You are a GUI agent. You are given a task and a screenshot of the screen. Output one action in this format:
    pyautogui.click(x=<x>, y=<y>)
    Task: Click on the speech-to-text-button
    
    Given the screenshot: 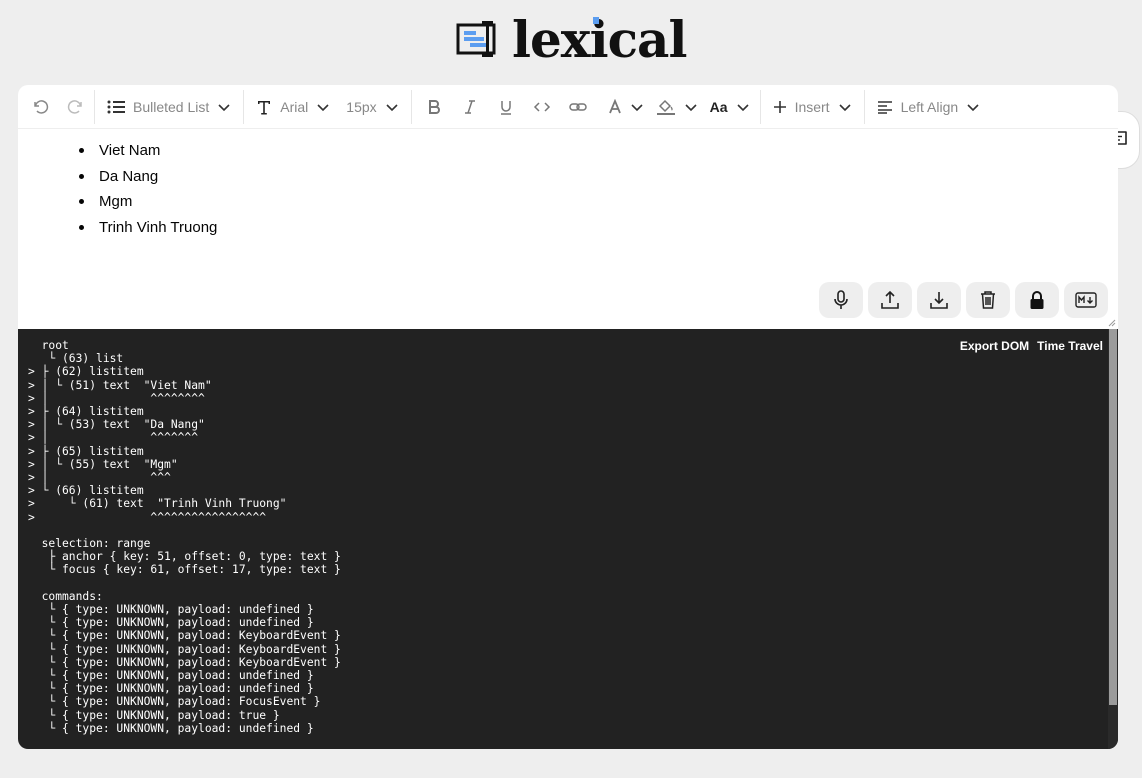 What is the action you would take?
    pyautogui.click(x=841, y=300)
    